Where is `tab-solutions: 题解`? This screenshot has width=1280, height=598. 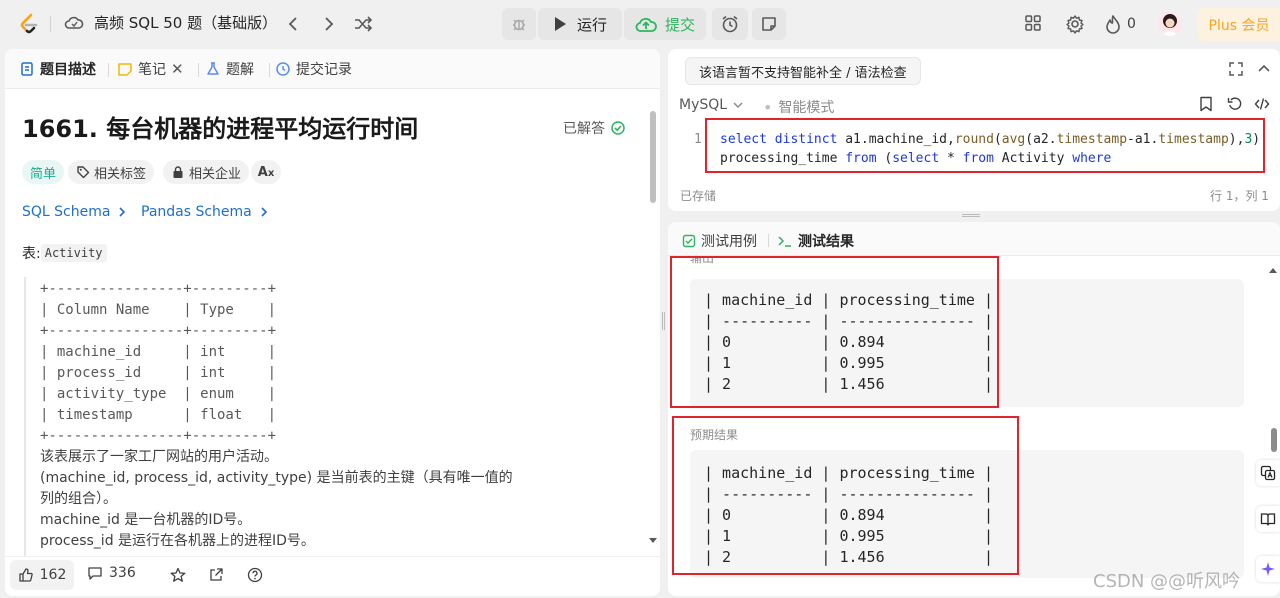
tab-solutions: 题解 is located at coordinates (229, 69).